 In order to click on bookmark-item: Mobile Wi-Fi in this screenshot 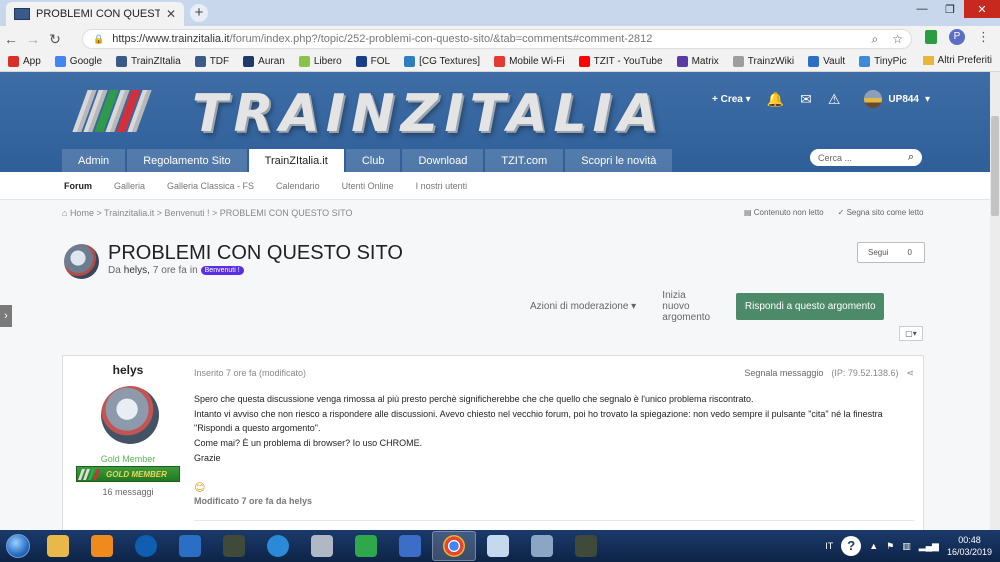, I will do `click(529, 61)`.